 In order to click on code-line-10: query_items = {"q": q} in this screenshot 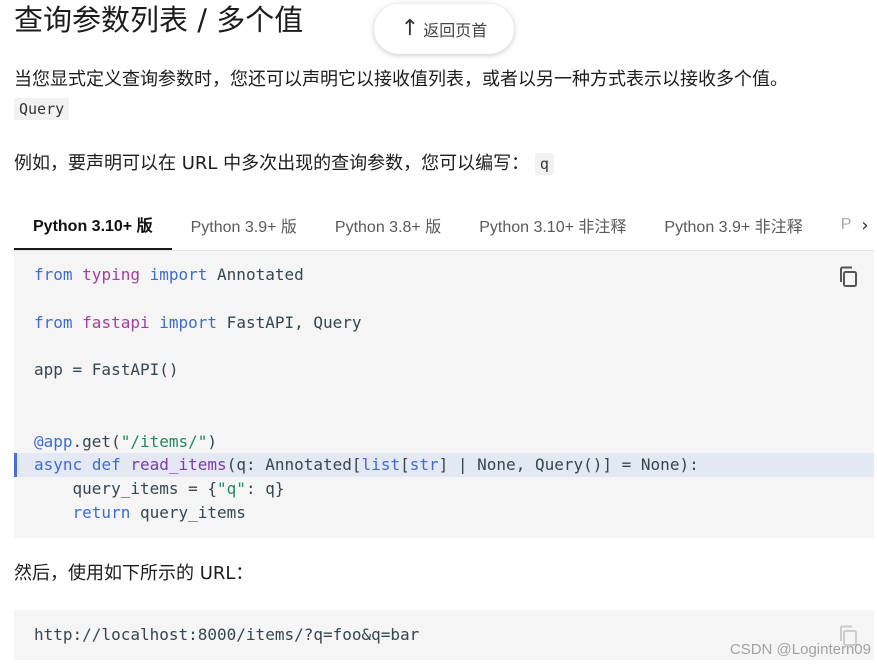, I will do `click(159, 489)`.